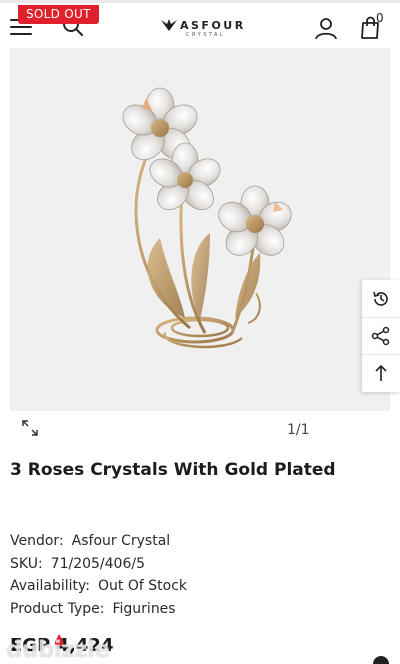  What do you see at coordinates (381, 660) in the screenshot?
I see `chat-button` at bounding box center [381, 660].